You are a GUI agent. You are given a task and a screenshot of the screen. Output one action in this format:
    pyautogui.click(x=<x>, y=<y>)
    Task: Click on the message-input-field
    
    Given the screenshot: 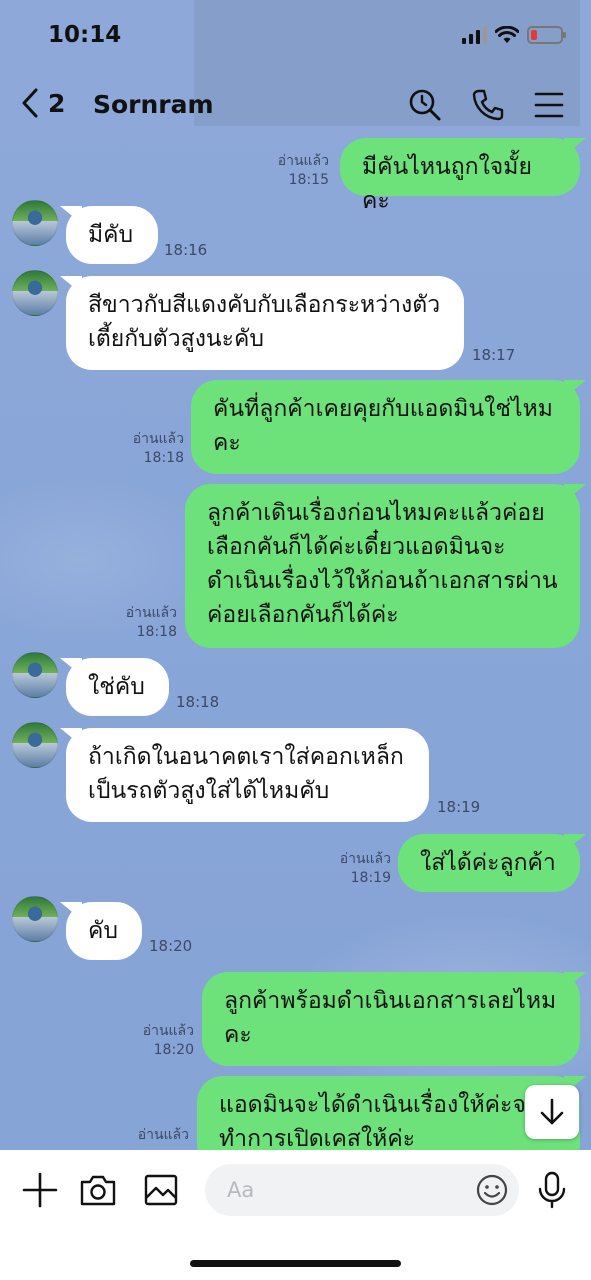 What is the action you would take?
    pyautogui.click(x=362, y=1190)
    